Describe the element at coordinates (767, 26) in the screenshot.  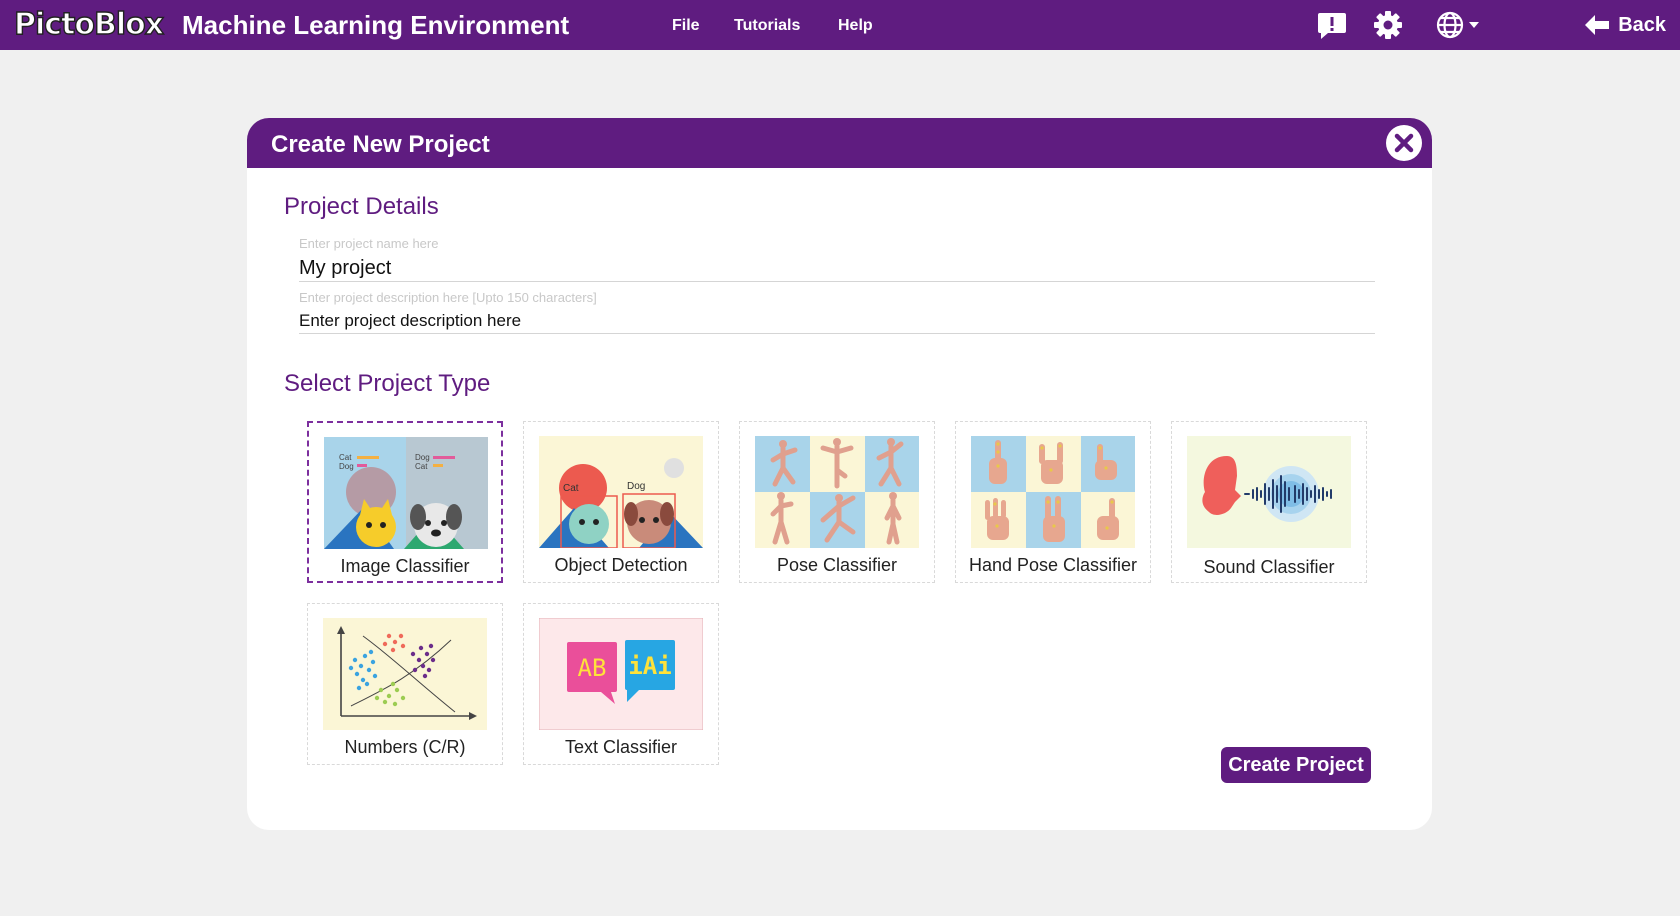
I see `menu-tutorials: Tutorials` at that location.